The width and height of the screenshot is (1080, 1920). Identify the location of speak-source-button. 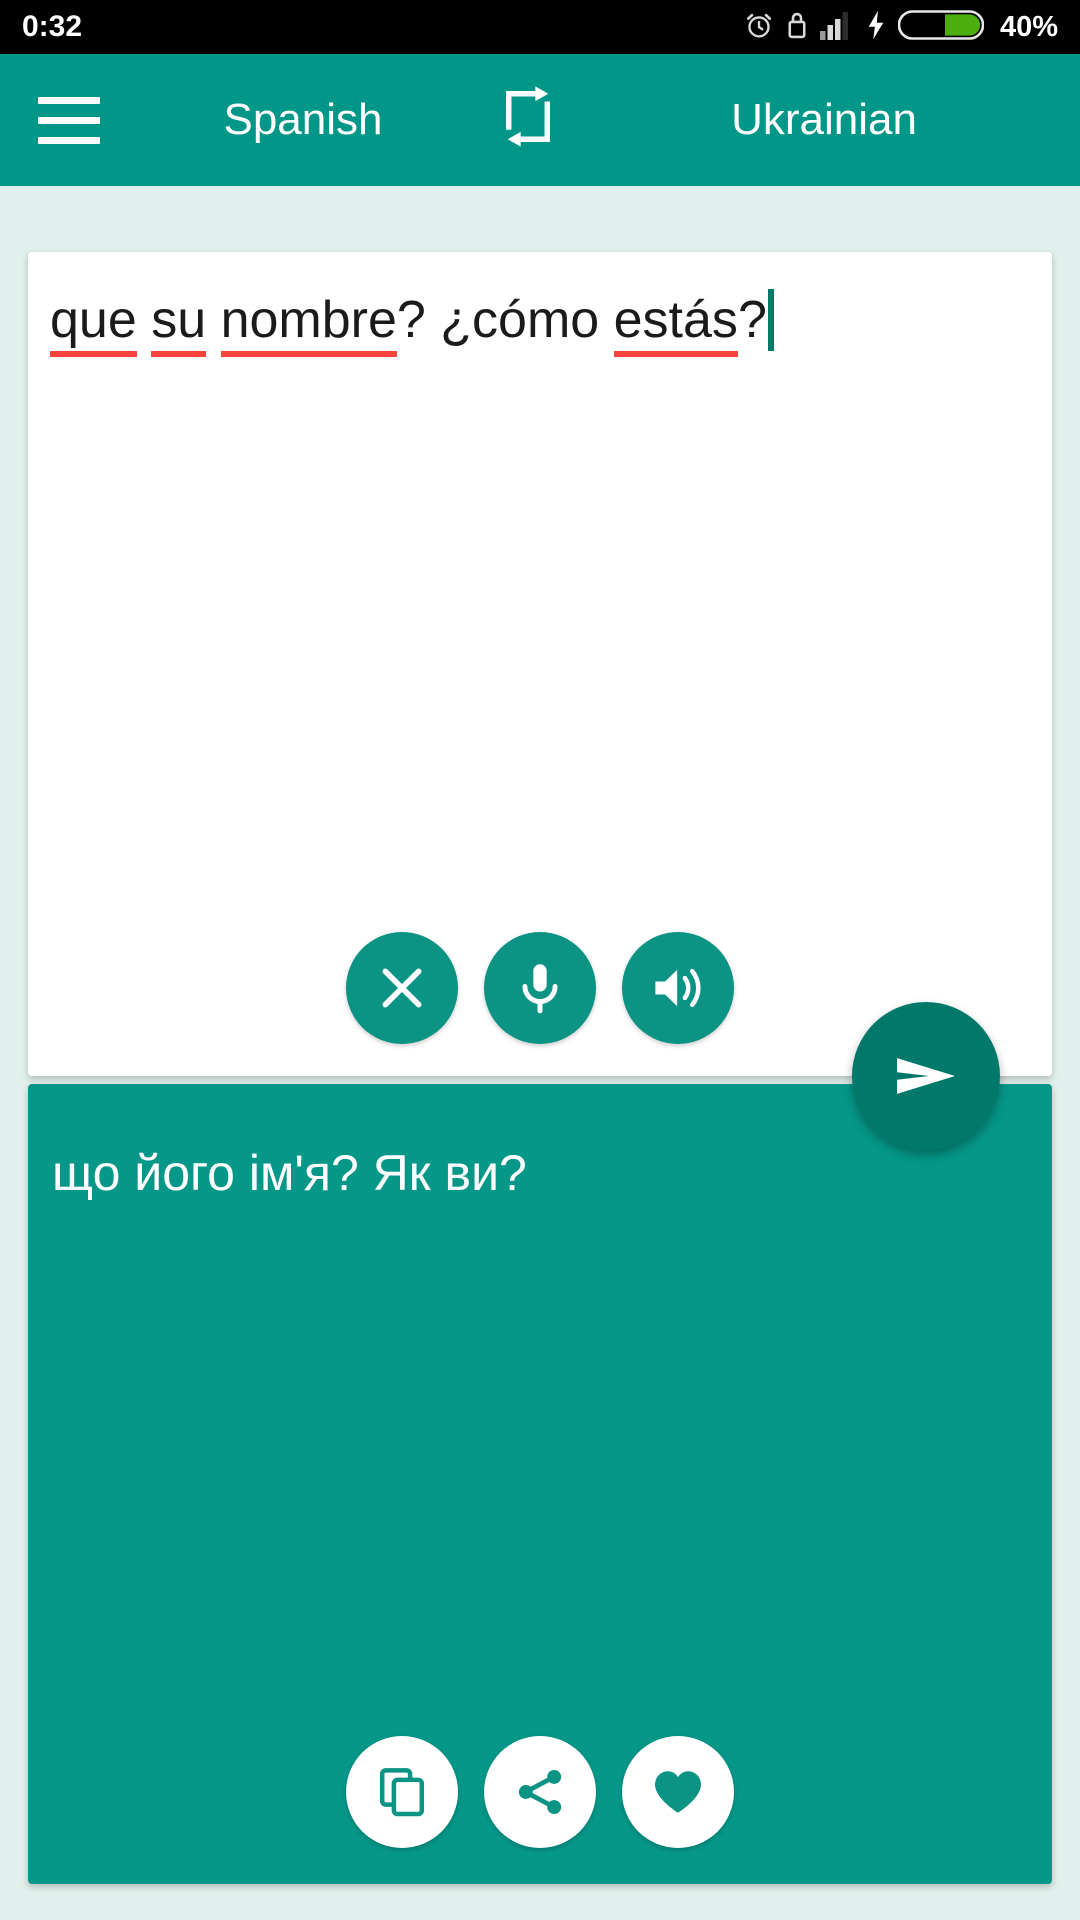
(678, 988).